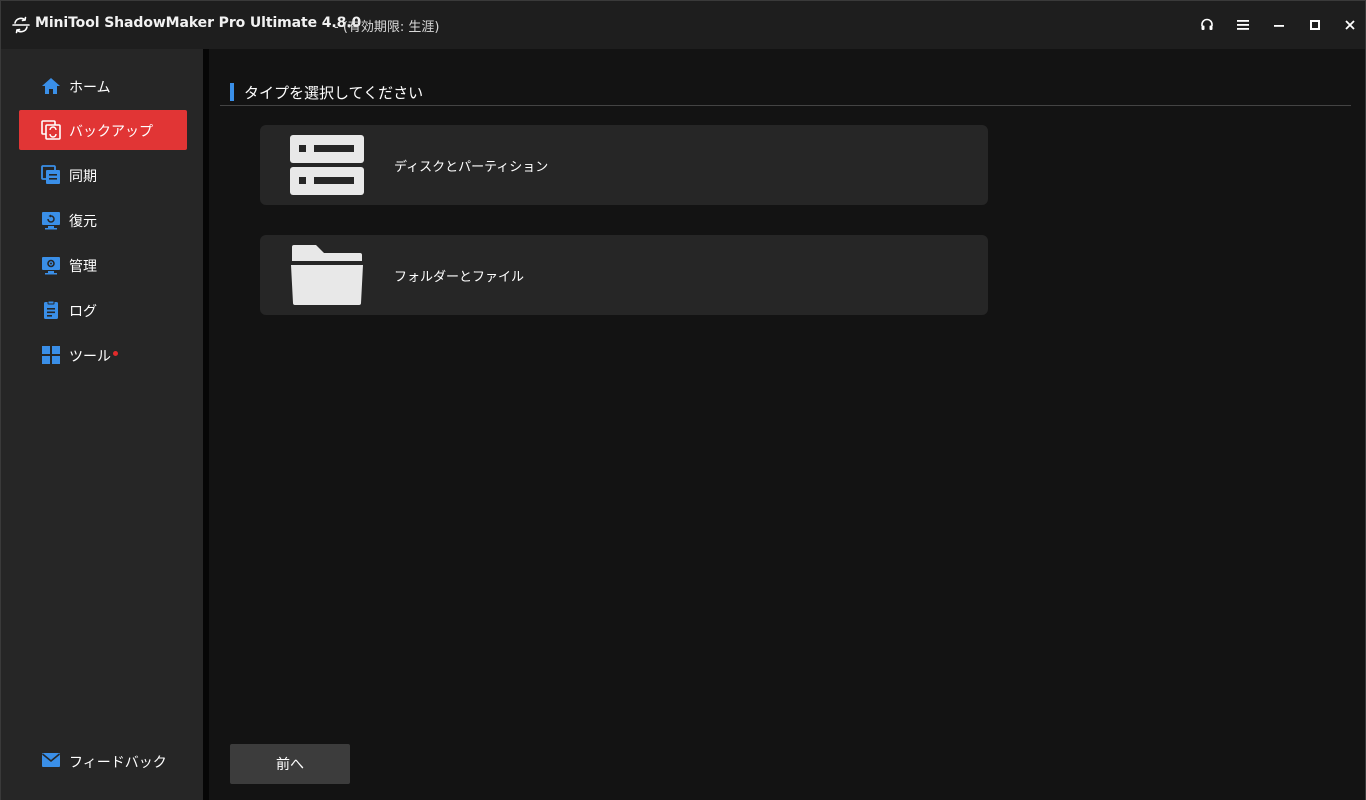  I want to click on sidebar-item-tools: ツール, so click(103, 355).